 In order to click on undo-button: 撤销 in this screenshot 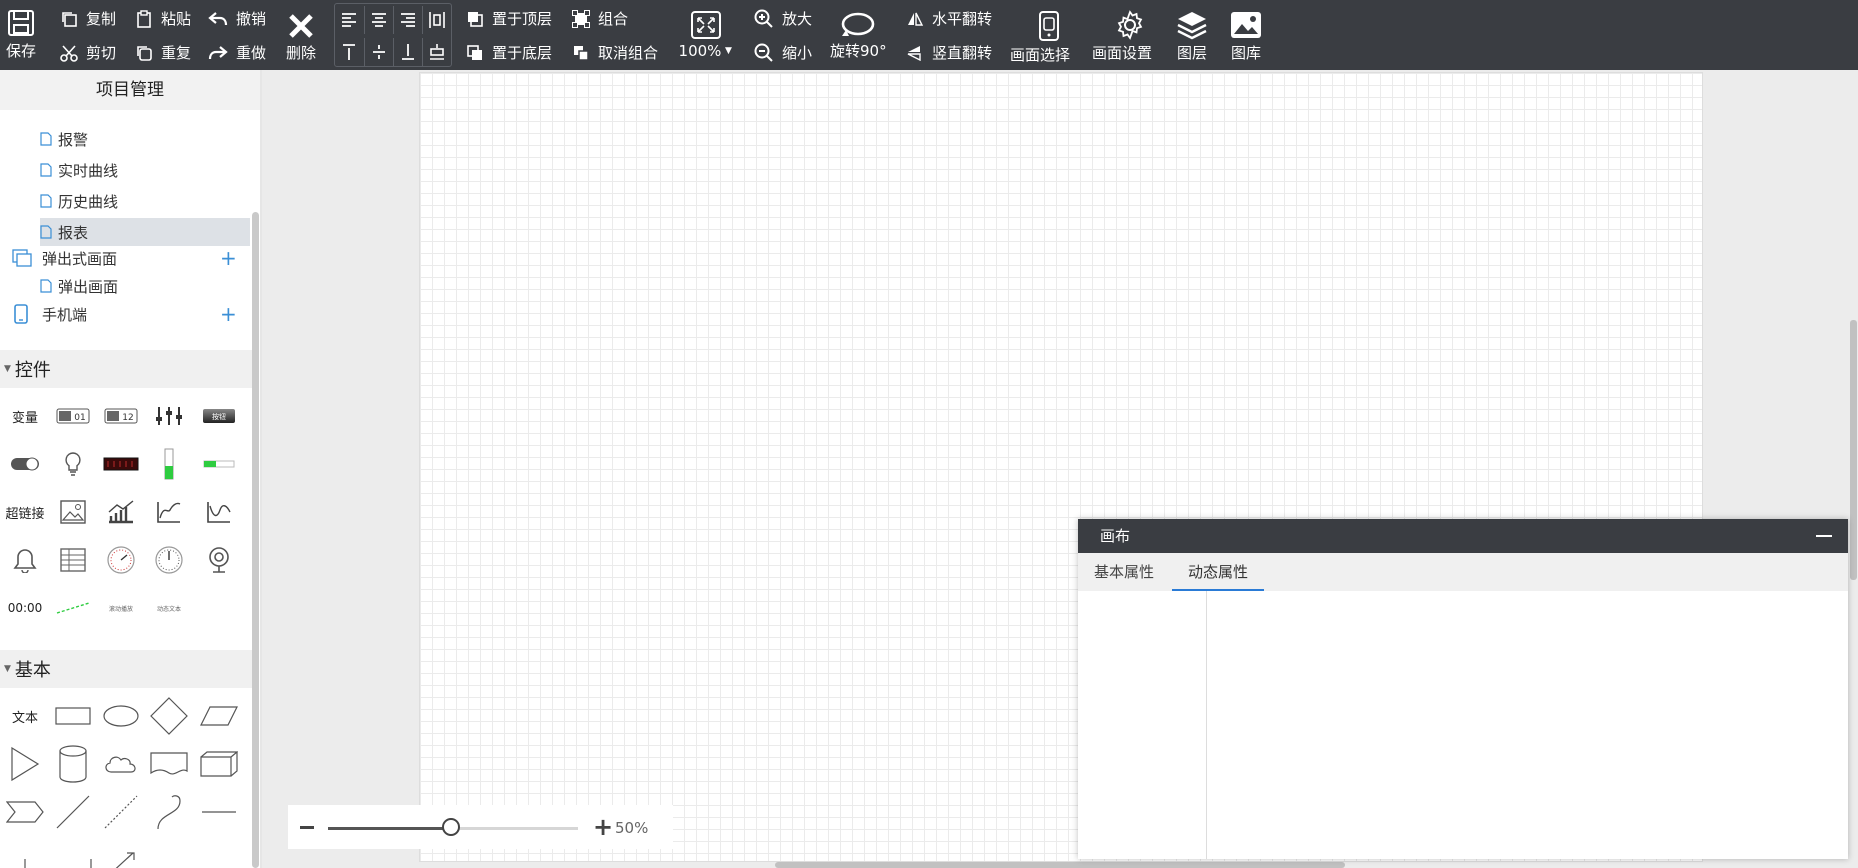, I will do `click(237, 18)`.